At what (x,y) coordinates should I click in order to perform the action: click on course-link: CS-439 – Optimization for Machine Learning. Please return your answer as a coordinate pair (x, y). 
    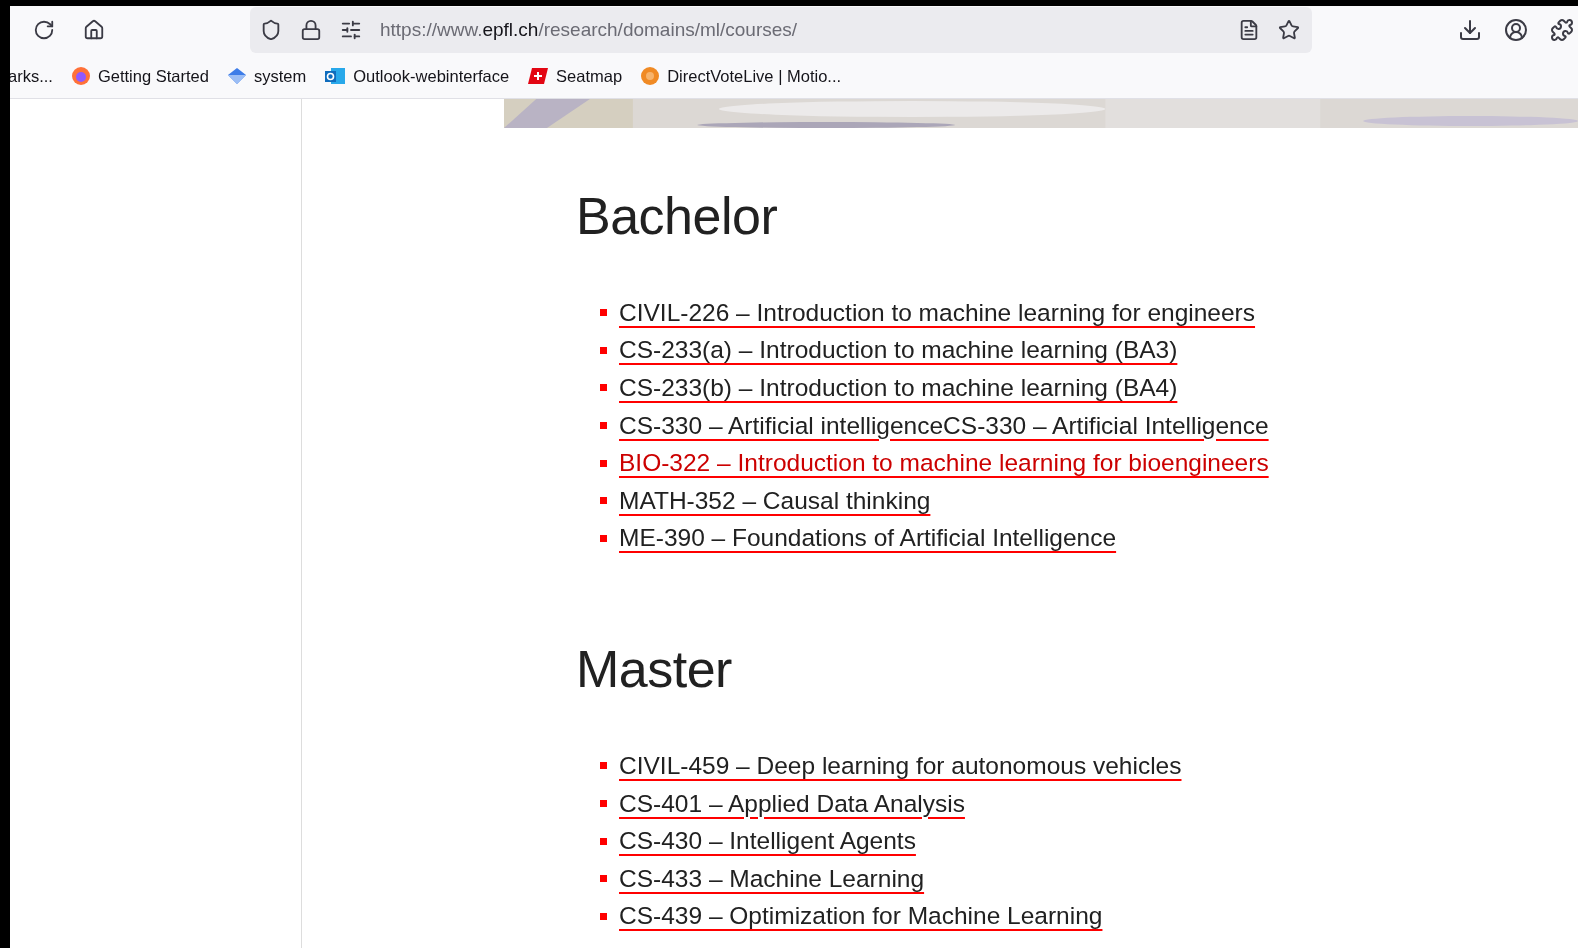
    Looking at the image, I should click on (861, 916).